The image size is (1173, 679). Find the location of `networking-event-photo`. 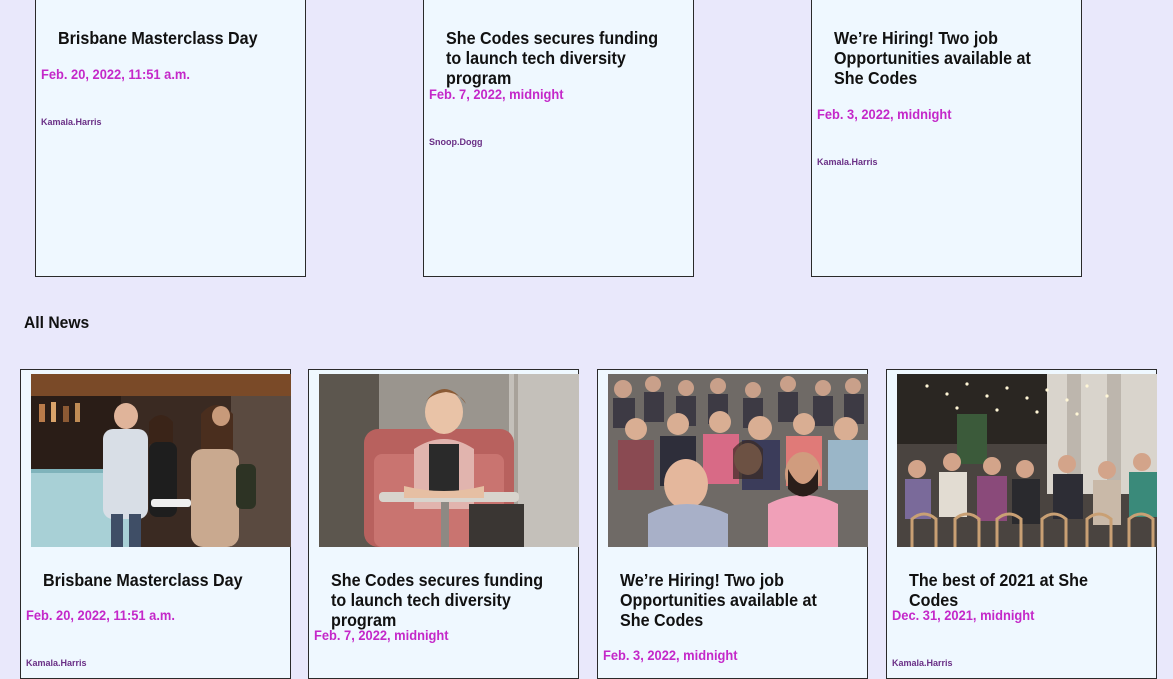

networking-event-photo is located at coordinates (161, 460).